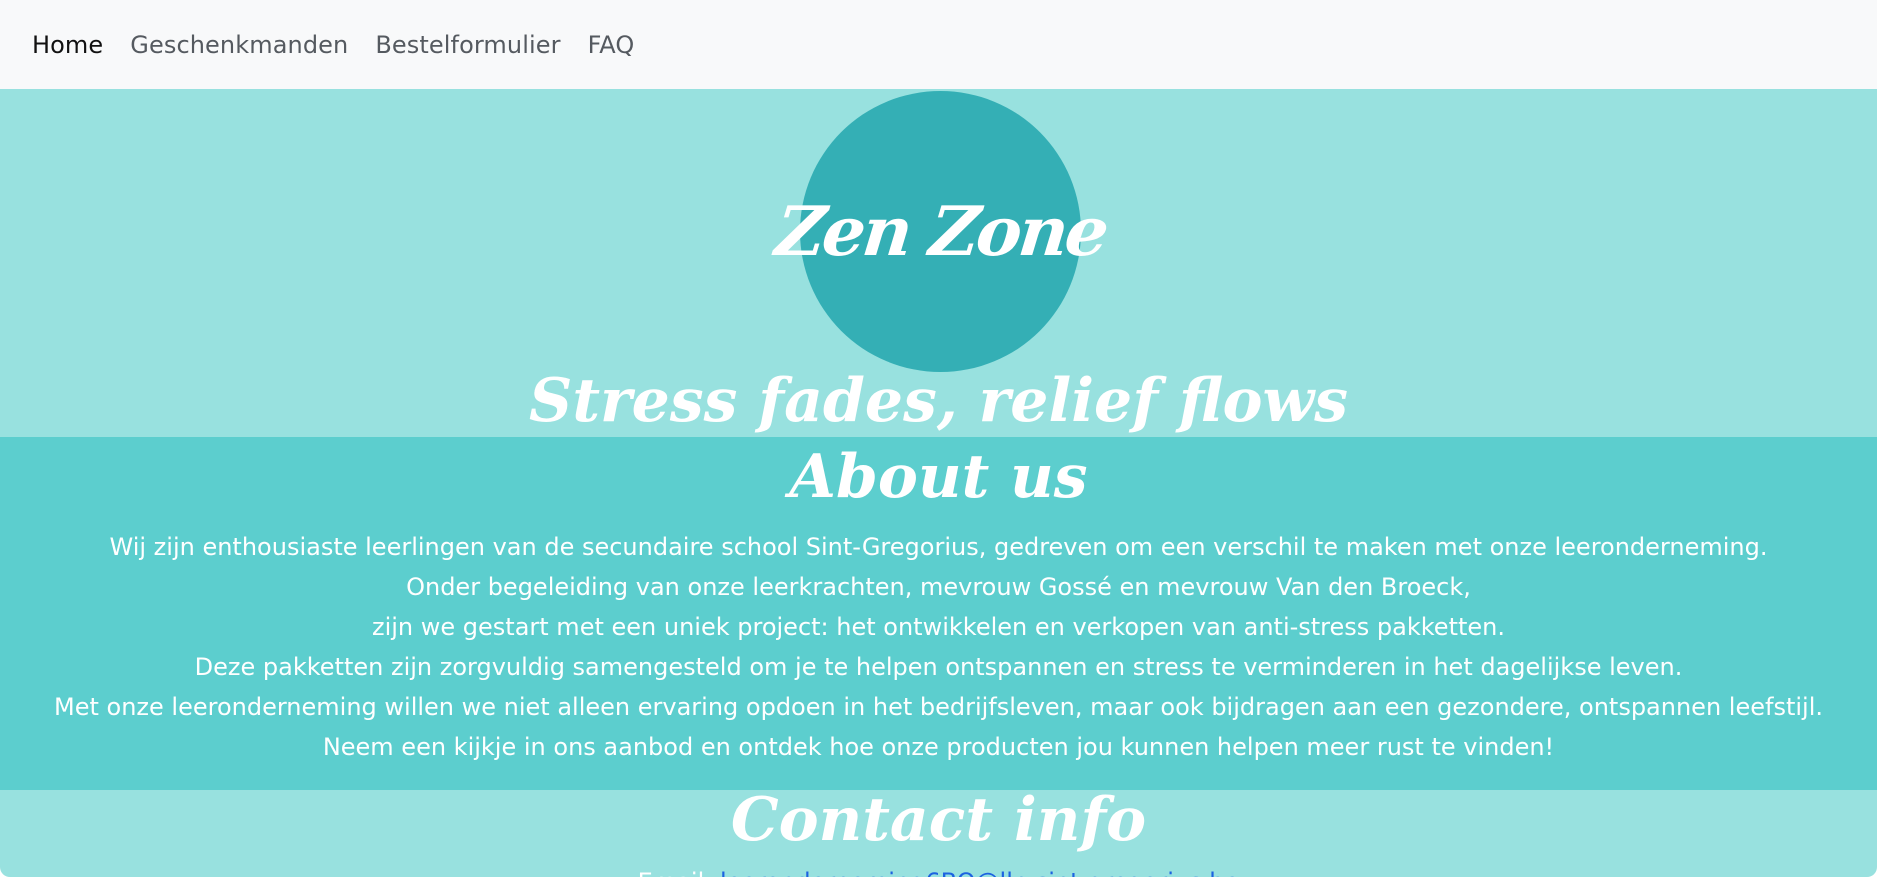 The image size is (1877, 877). What do you see at coordinates (979, 872) in the screenshot?
I see `email-link: leeronderneming6BO@lln.sint-gregorius.be` at bounding box center [979, 872].